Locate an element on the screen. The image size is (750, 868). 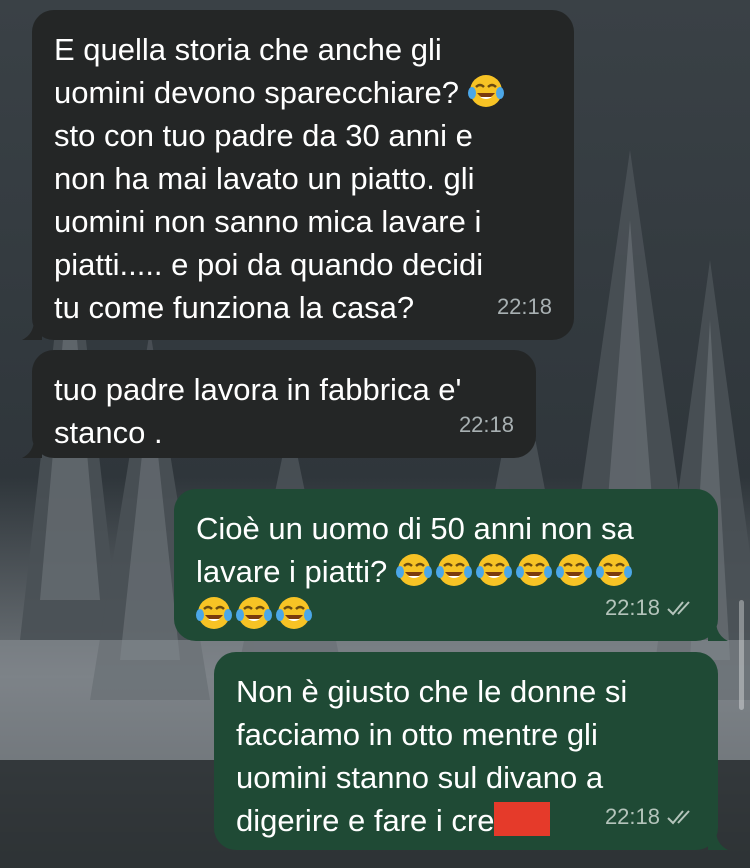
redaction-block is located at coordinates (522, 819).